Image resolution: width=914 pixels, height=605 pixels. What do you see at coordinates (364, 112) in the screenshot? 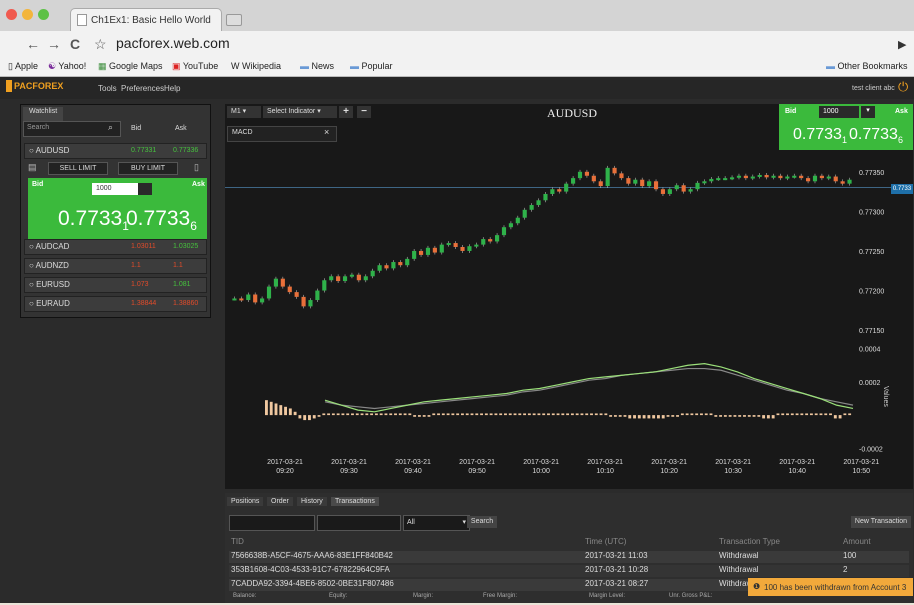
I see `remove-indicator-button: −` at bounding box center [364, 112].